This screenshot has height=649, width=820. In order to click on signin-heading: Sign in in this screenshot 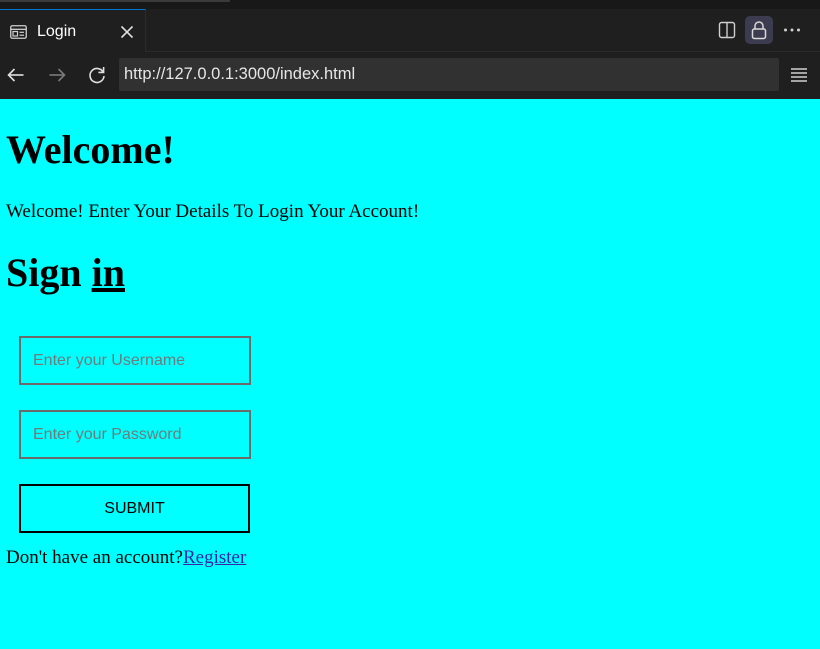, I will do `click(65, 273)`.